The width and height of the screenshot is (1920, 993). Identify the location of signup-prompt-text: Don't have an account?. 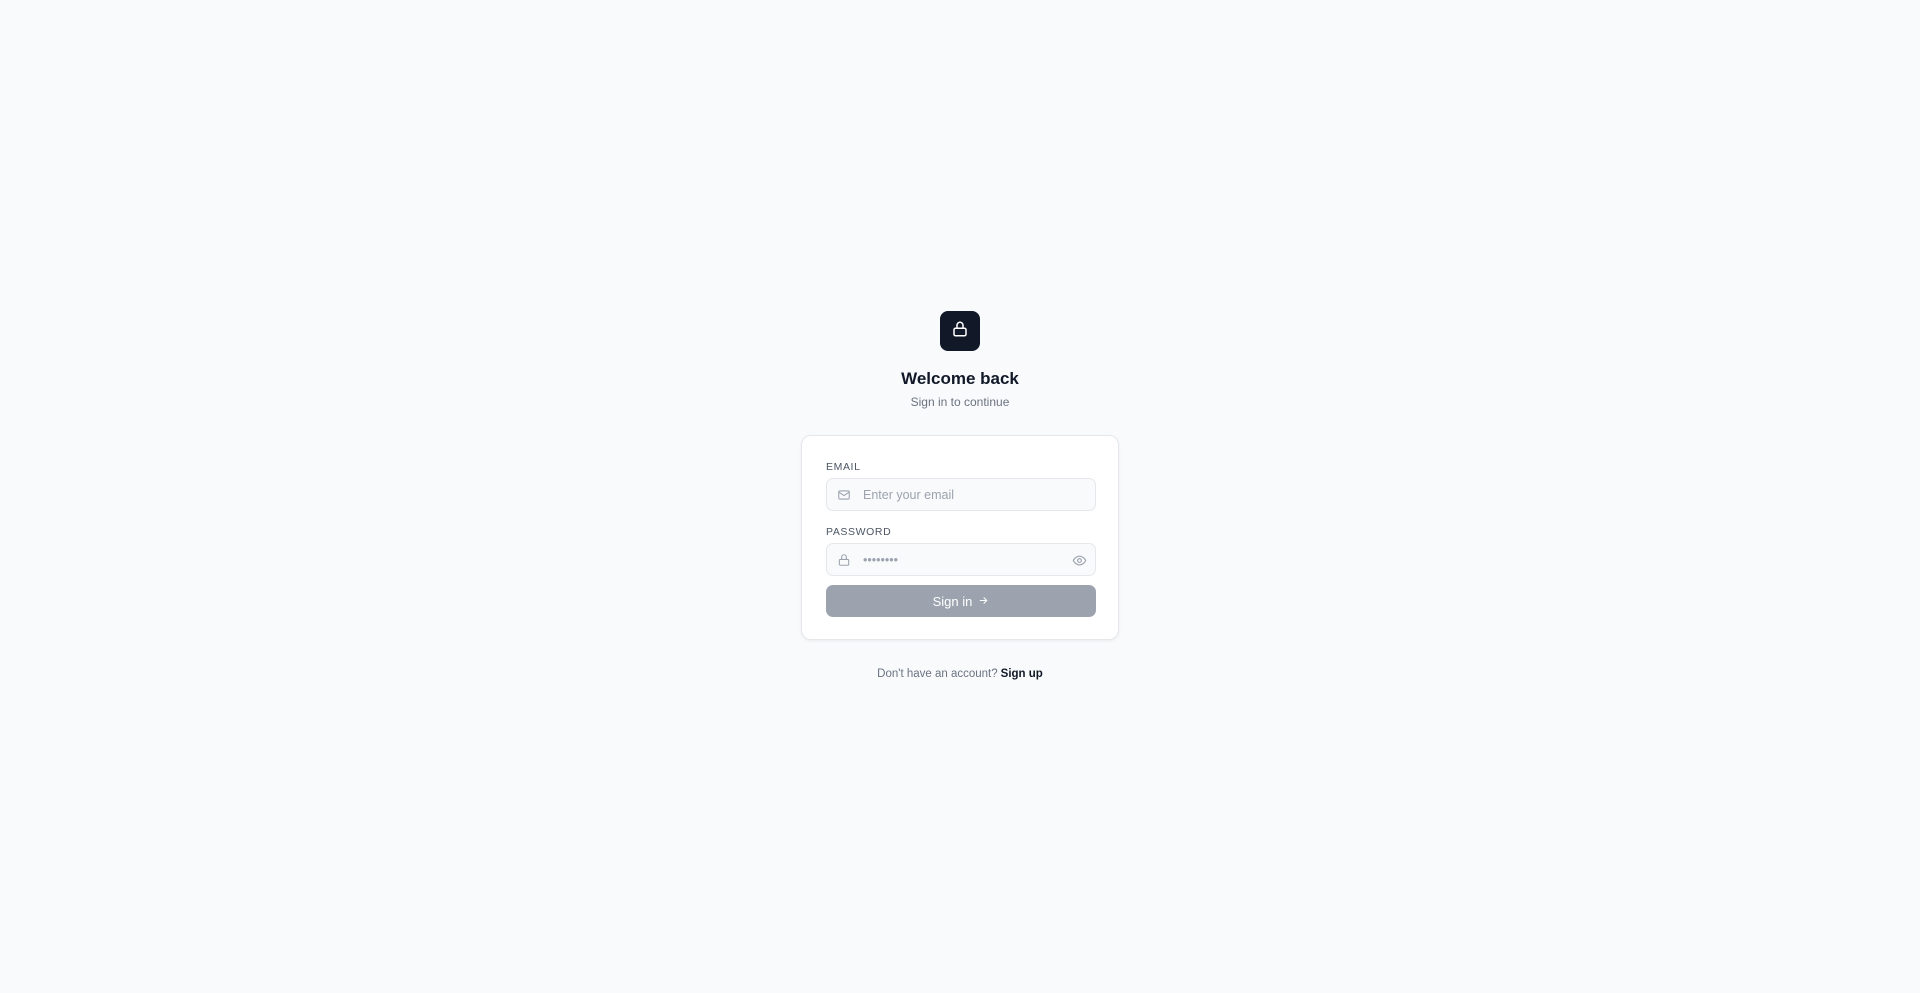
(937, 674).